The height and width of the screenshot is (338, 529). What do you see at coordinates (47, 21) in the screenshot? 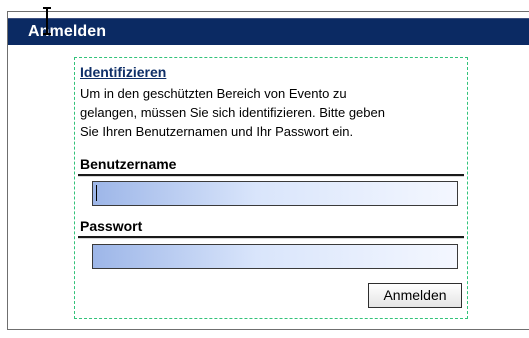
I see `text-cursor-icon` at bounding box center [47, 21].